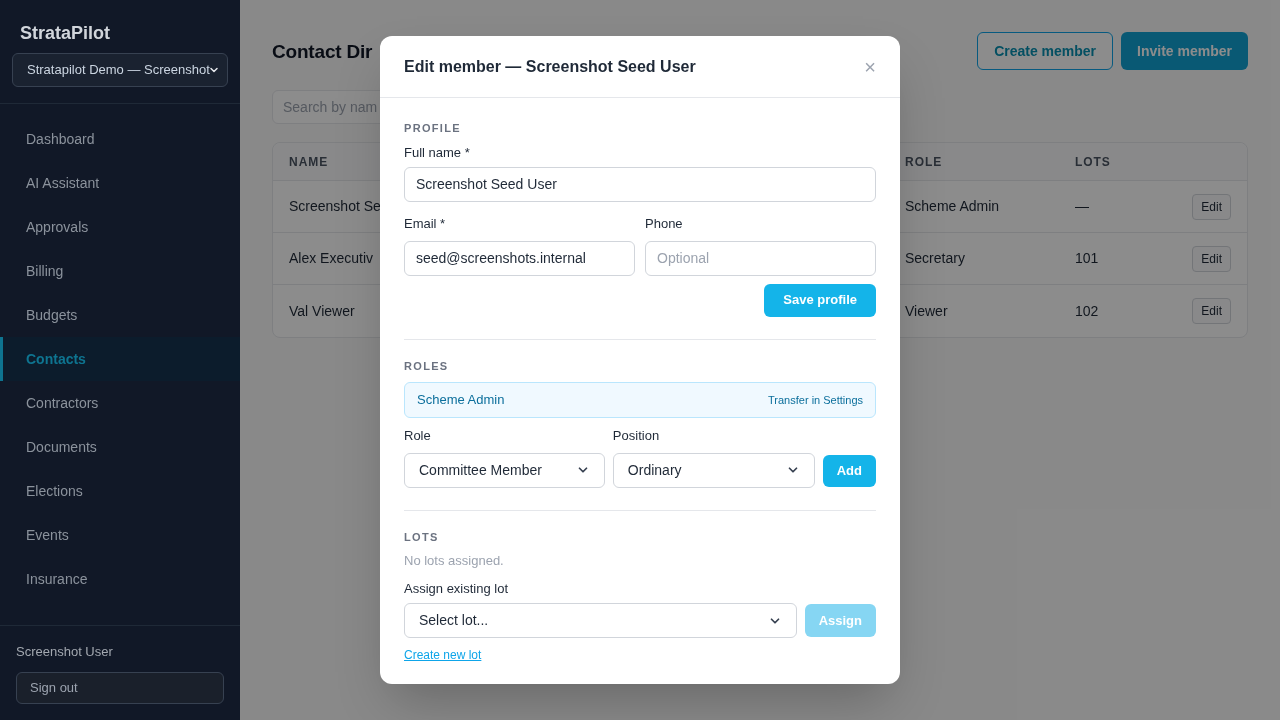  What do you see at coordinates (309, 162) in the screenshot?
I see `column-header: NAME` at bounding box center [309, 162].